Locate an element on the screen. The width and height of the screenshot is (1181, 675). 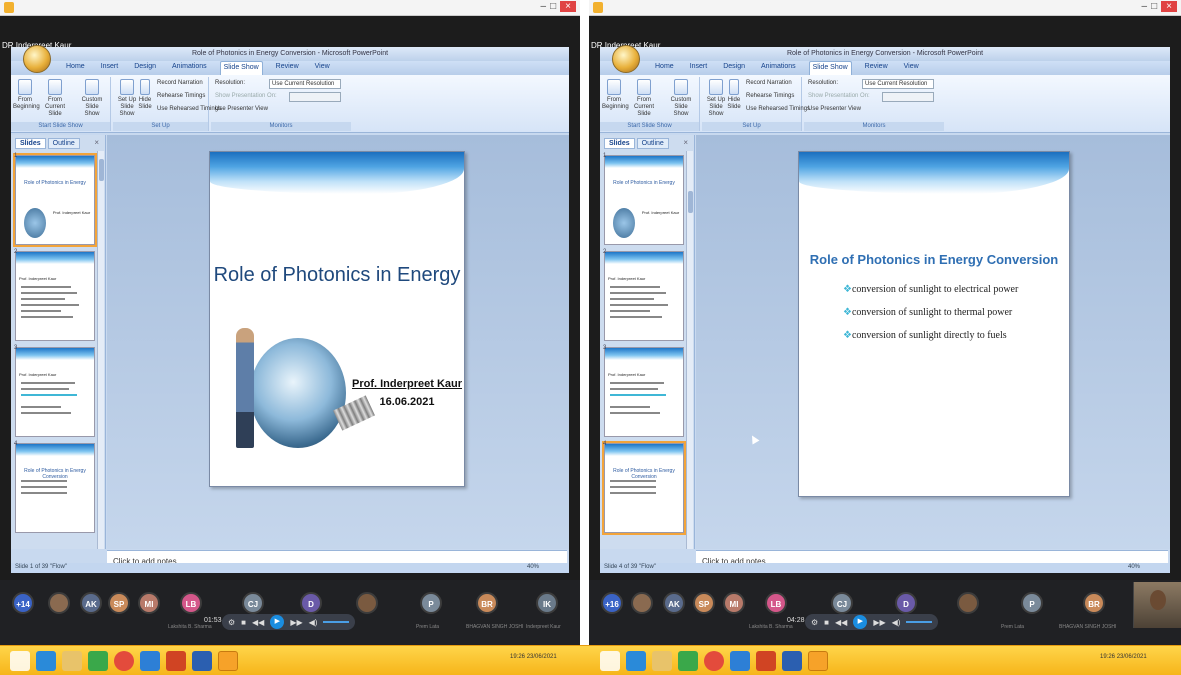
hide-slide-button: Hide Slide is located at coordinates (145, 95).